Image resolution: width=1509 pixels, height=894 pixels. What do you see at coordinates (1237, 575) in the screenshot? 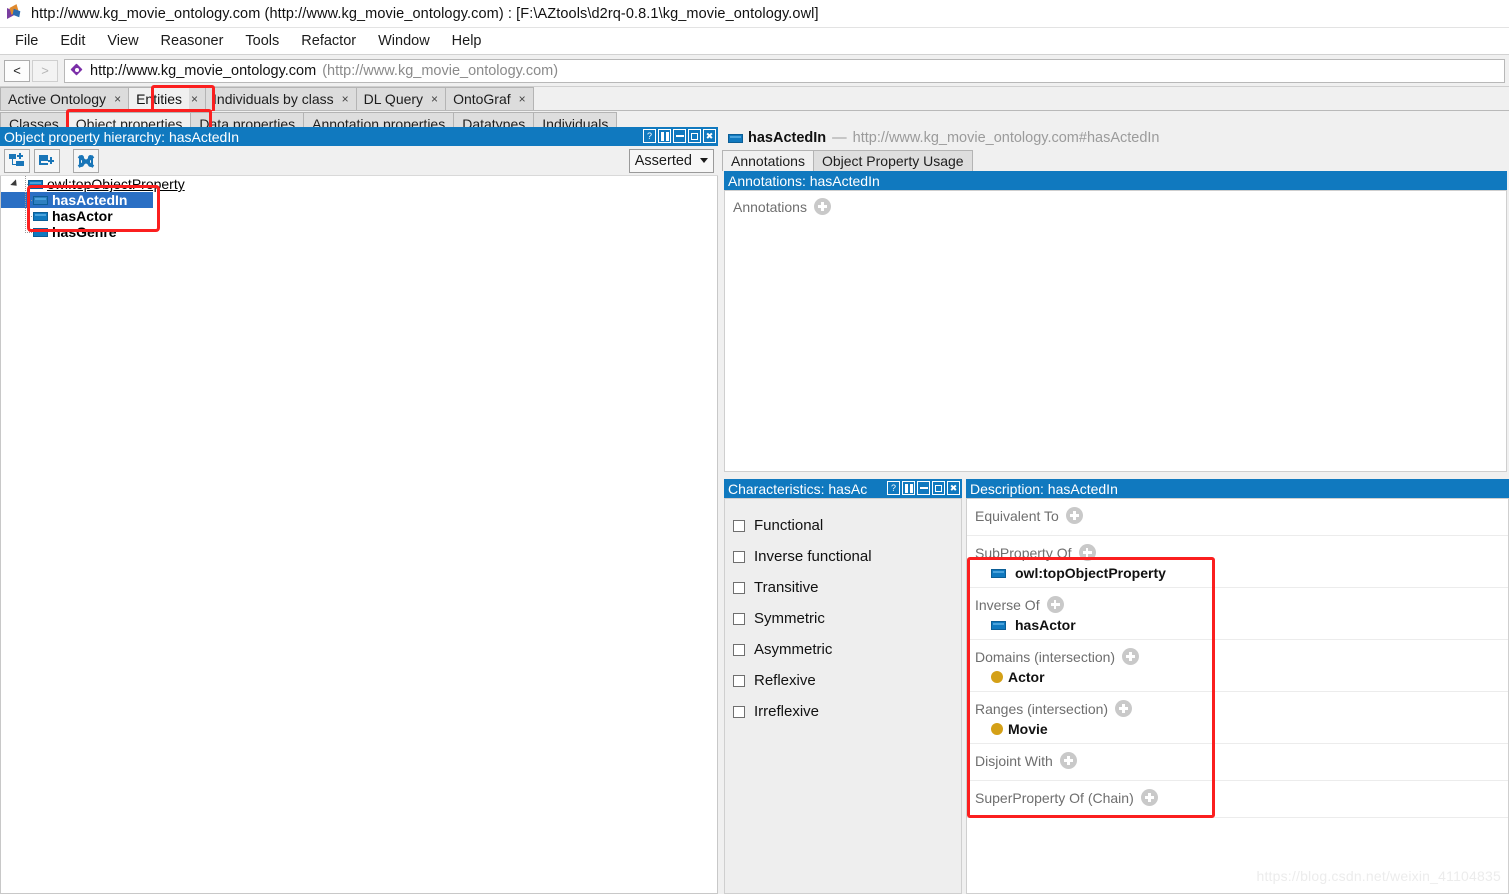
I see `list-item: owl:topObjectProperty` at bounding box center [1237, 575].